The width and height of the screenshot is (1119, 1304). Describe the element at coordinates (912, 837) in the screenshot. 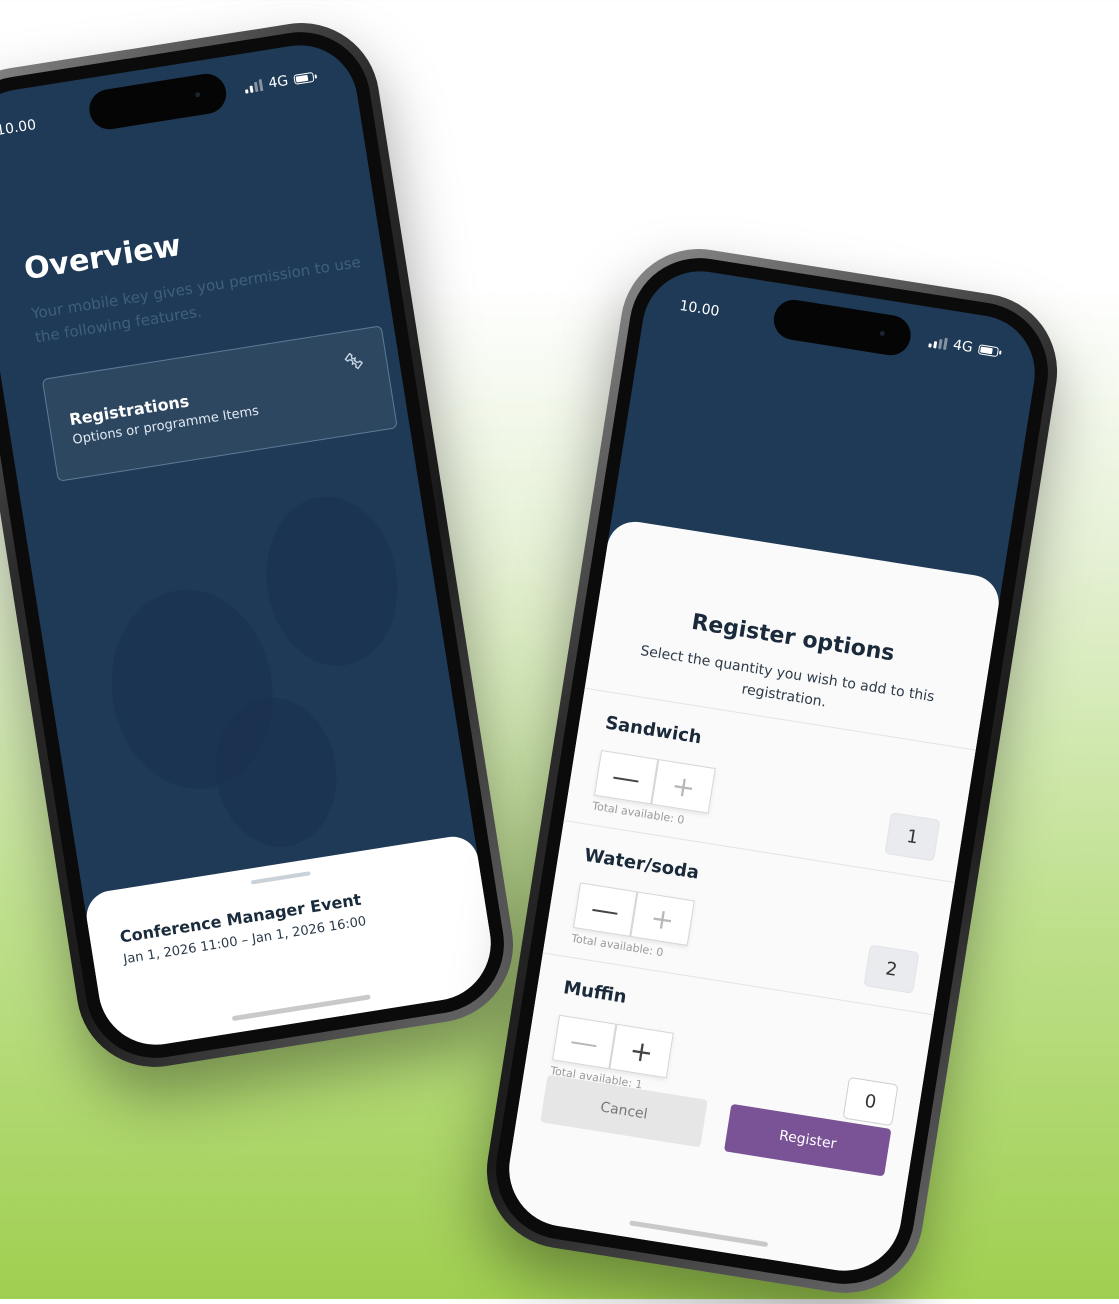

I see `quantity-value: 1` at that location.